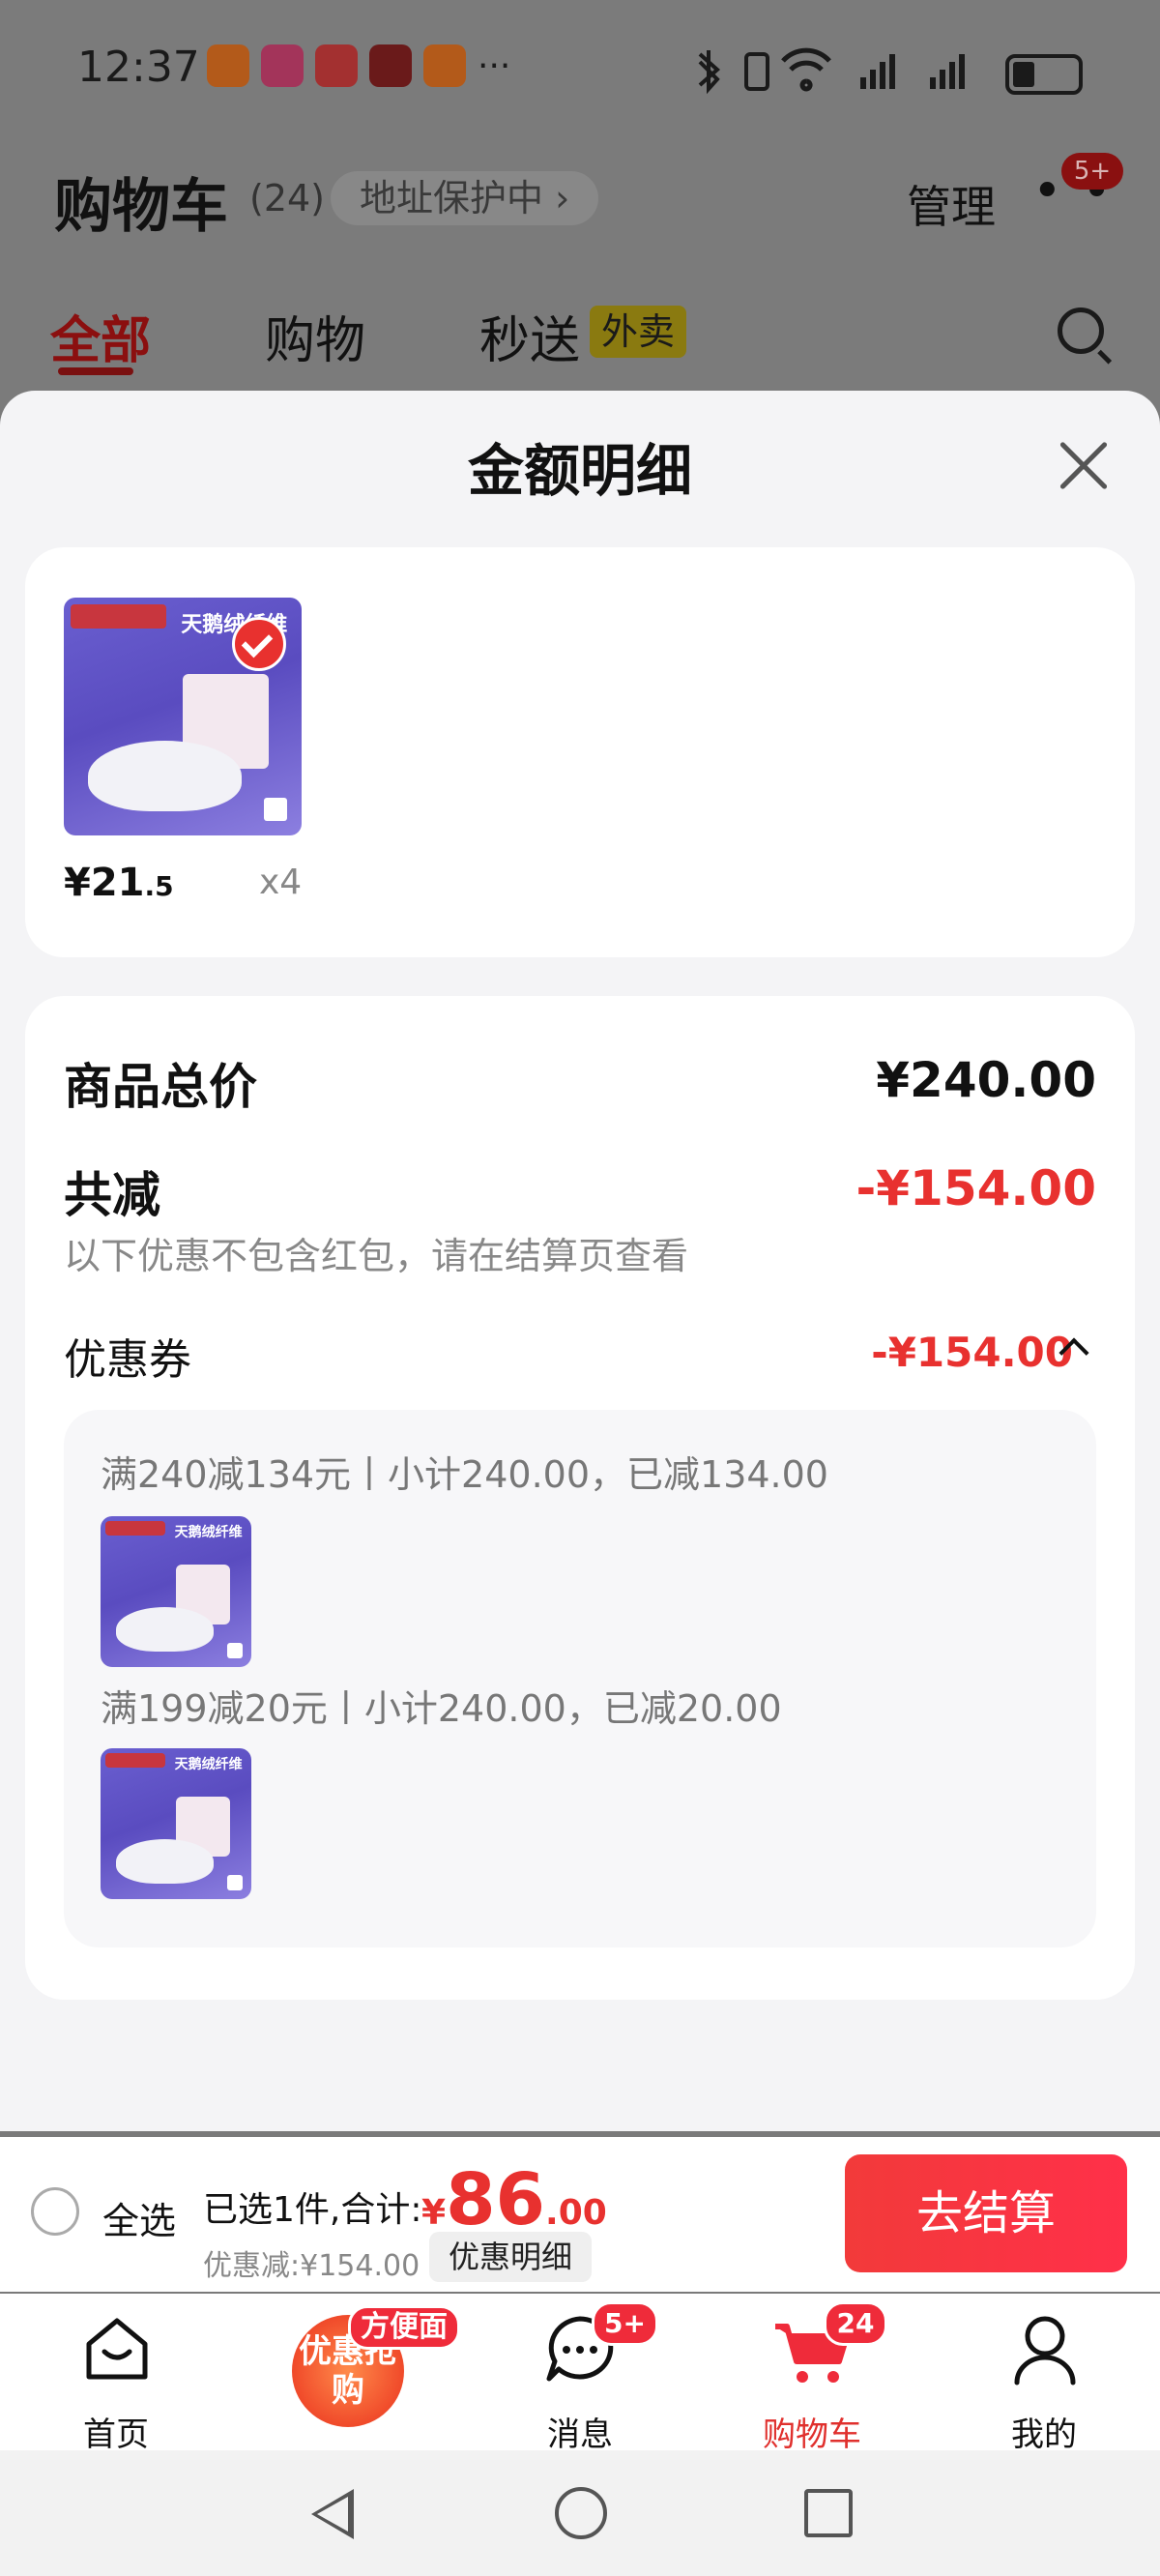 This screenshot has height=2576, width=1160. Describe the element at coordinates (1045, 2349) in the screenshot. I see `profile-icon` at that location.